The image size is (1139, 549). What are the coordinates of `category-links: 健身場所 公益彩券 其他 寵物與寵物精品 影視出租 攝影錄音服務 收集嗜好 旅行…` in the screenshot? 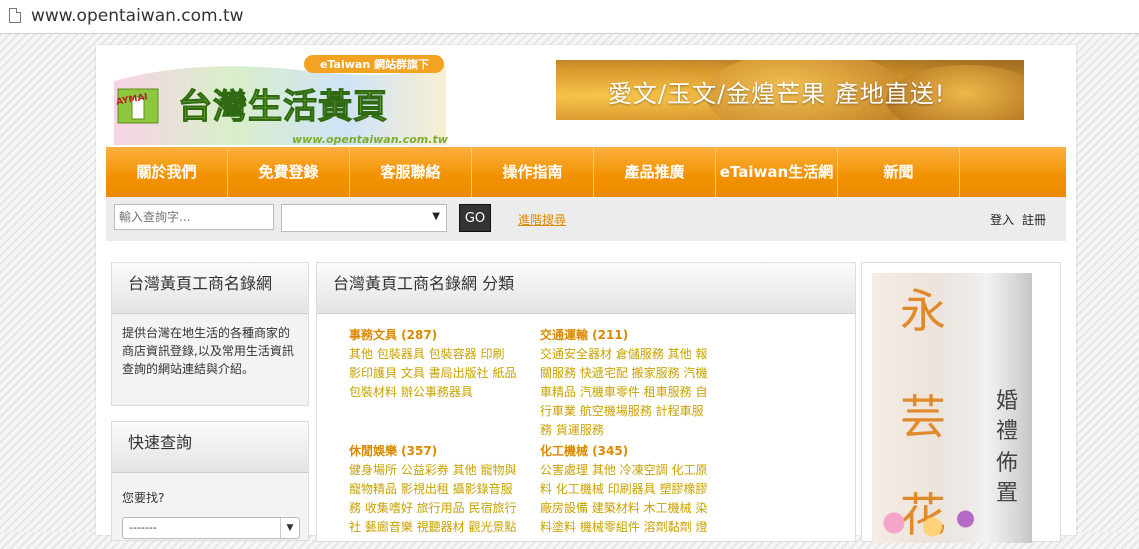 It's located at (433, 499).